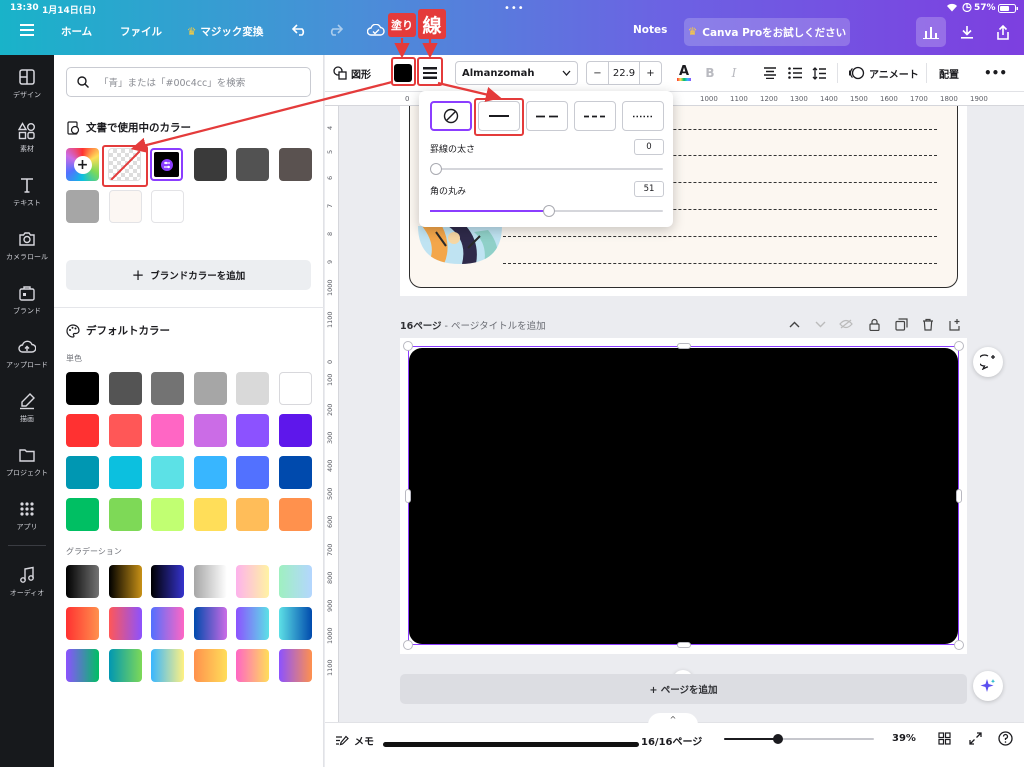 This screenshot has width=1024, height=767. Describe the element at coordinates (931, 32) in the screenshot. I see `insights-chart-icon` at that location.